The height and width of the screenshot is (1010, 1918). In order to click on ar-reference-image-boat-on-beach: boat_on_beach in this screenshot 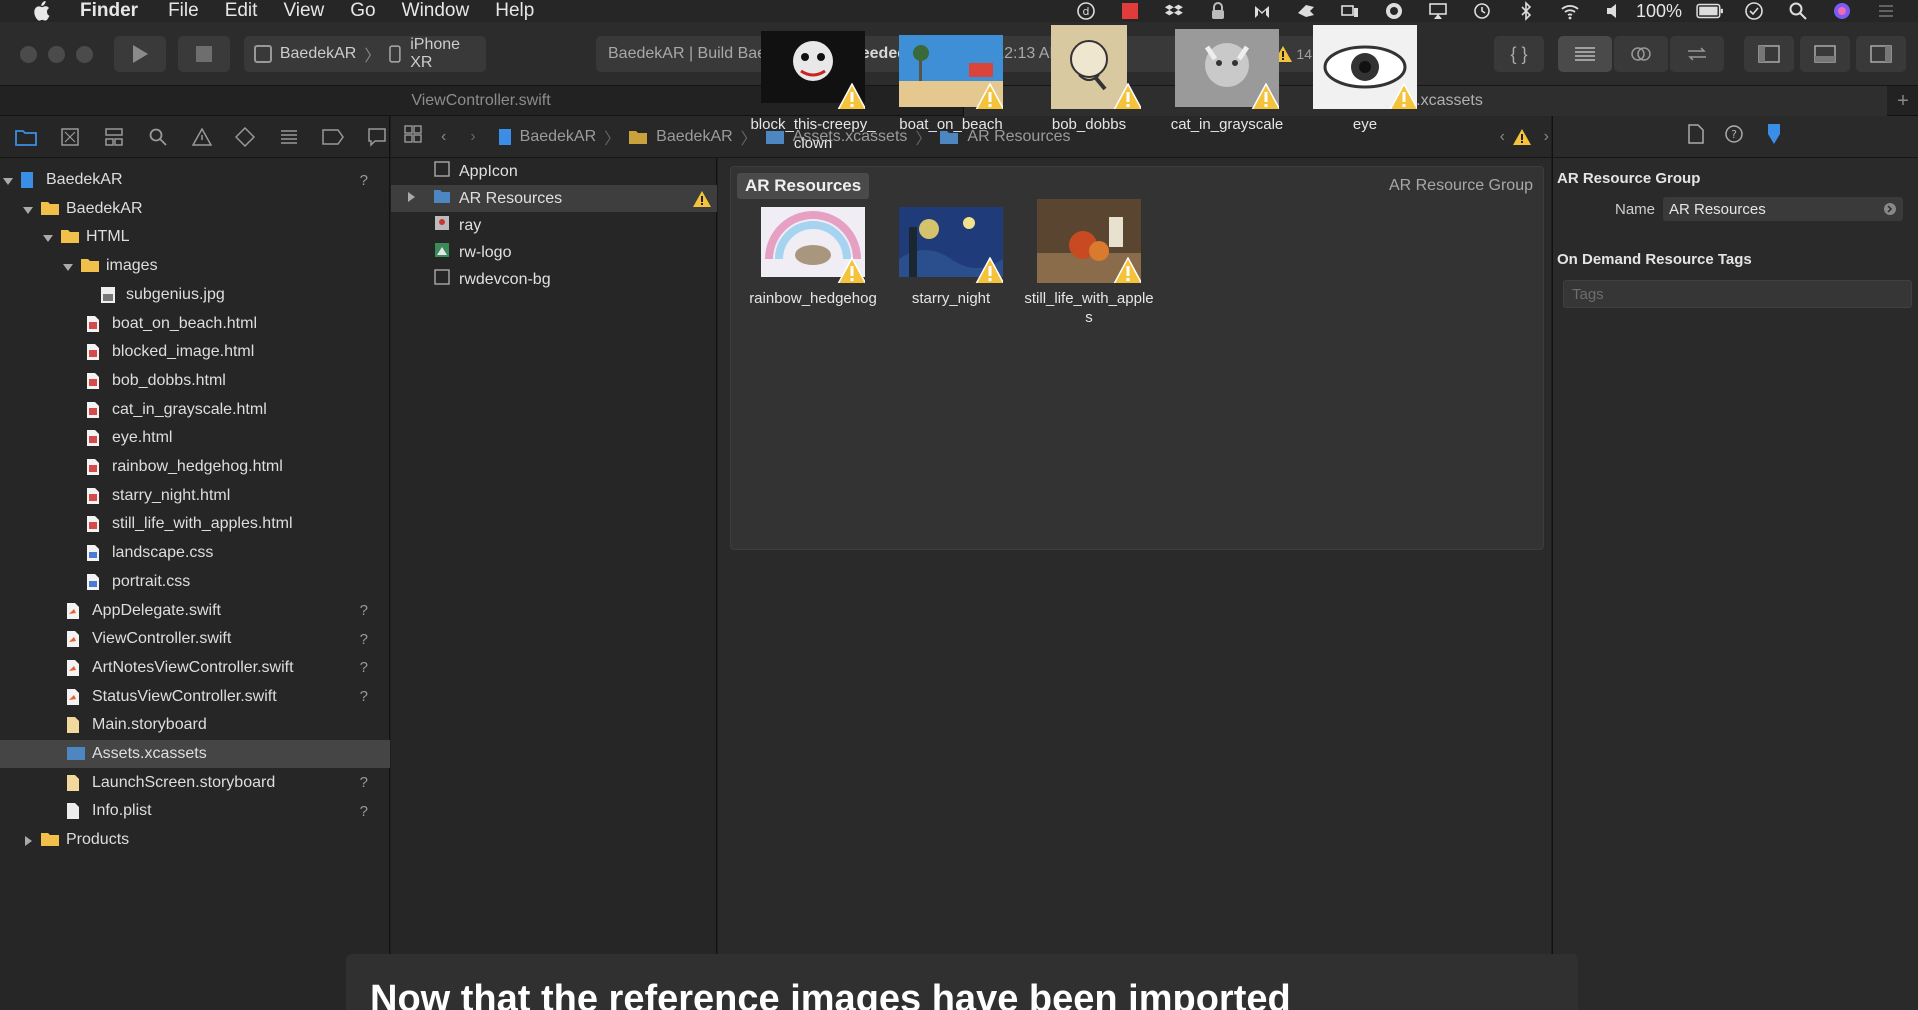, I will do `click(951, 79)`.